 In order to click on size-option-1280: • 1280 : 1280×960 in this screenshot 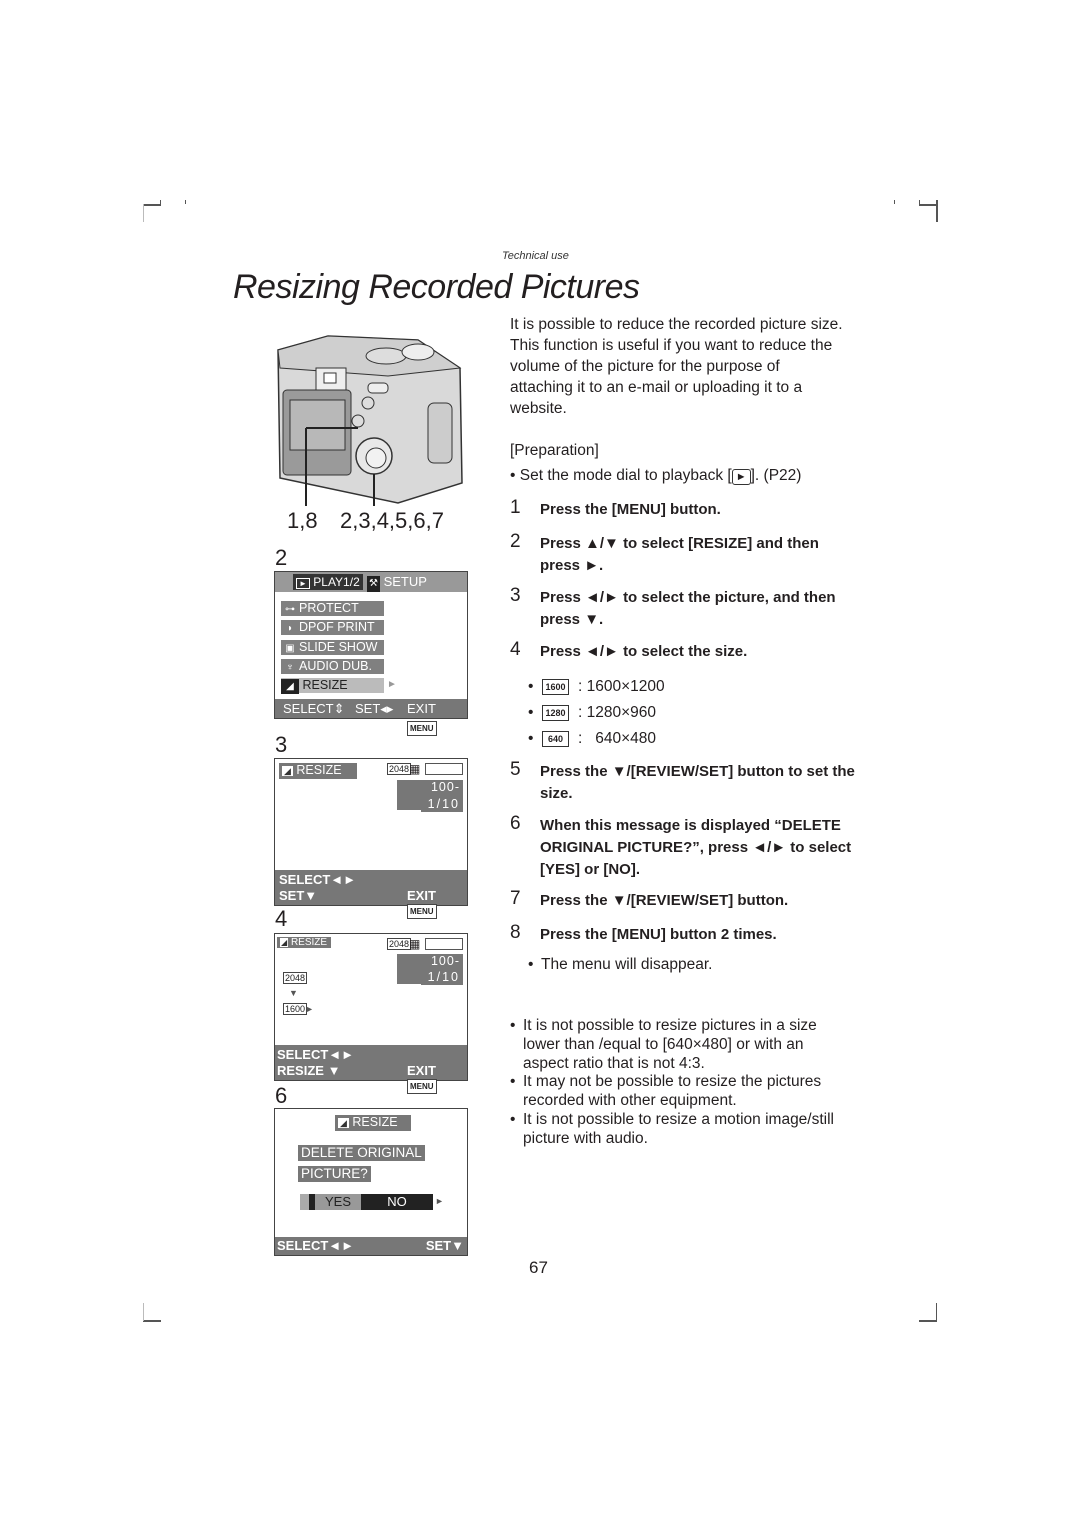, I will do `click(592, 715)`.